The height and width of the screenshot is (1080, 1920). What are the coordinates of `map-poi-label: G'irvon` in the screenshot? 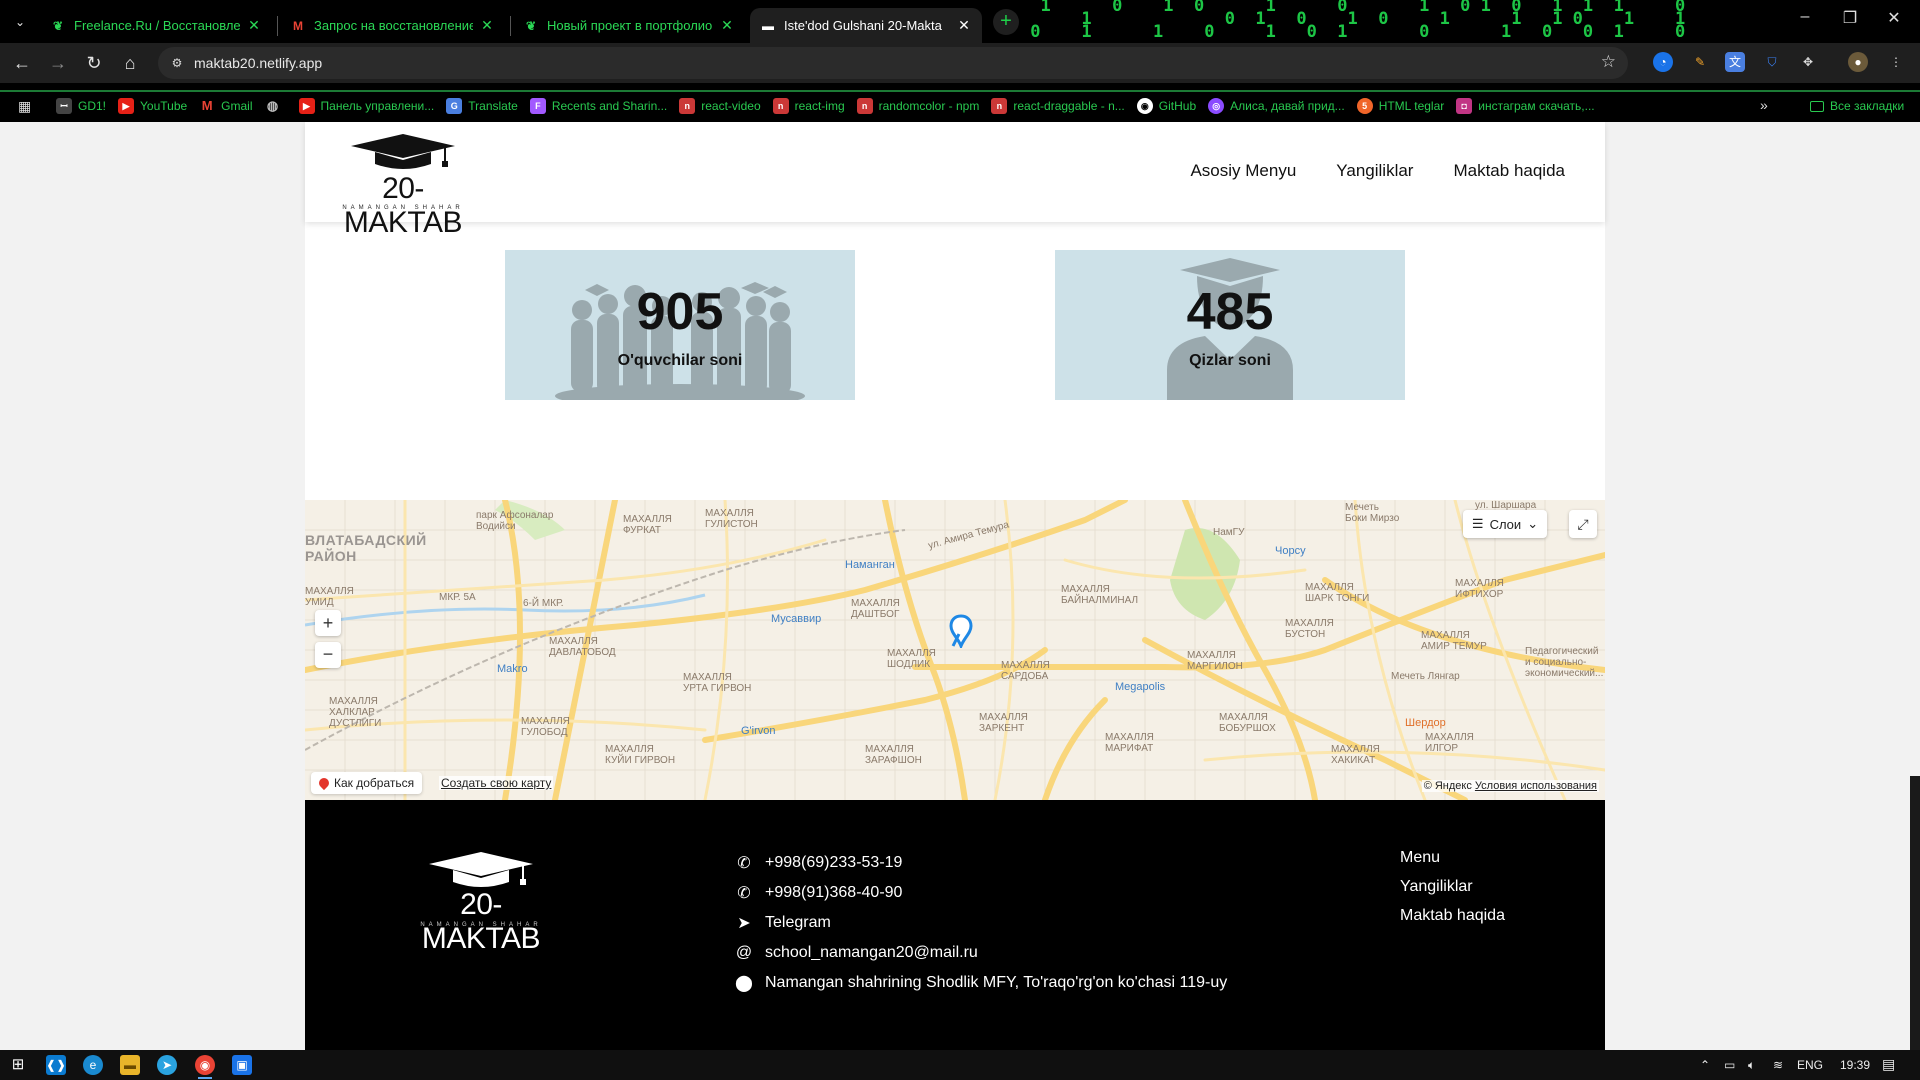 It's located at (758, 731).